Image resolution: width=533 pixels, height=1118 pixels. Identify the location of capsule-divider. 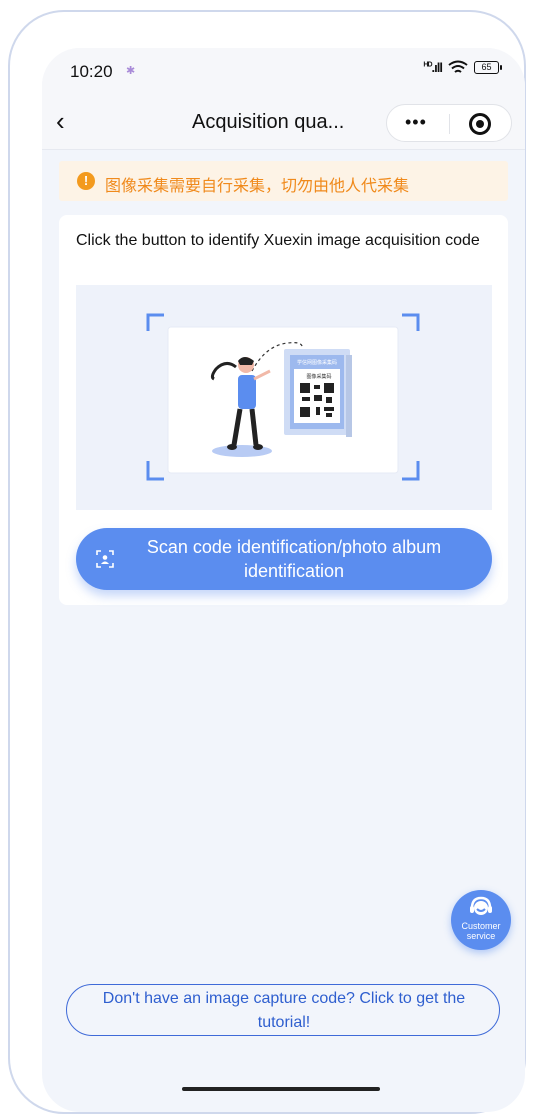
(449, 124).